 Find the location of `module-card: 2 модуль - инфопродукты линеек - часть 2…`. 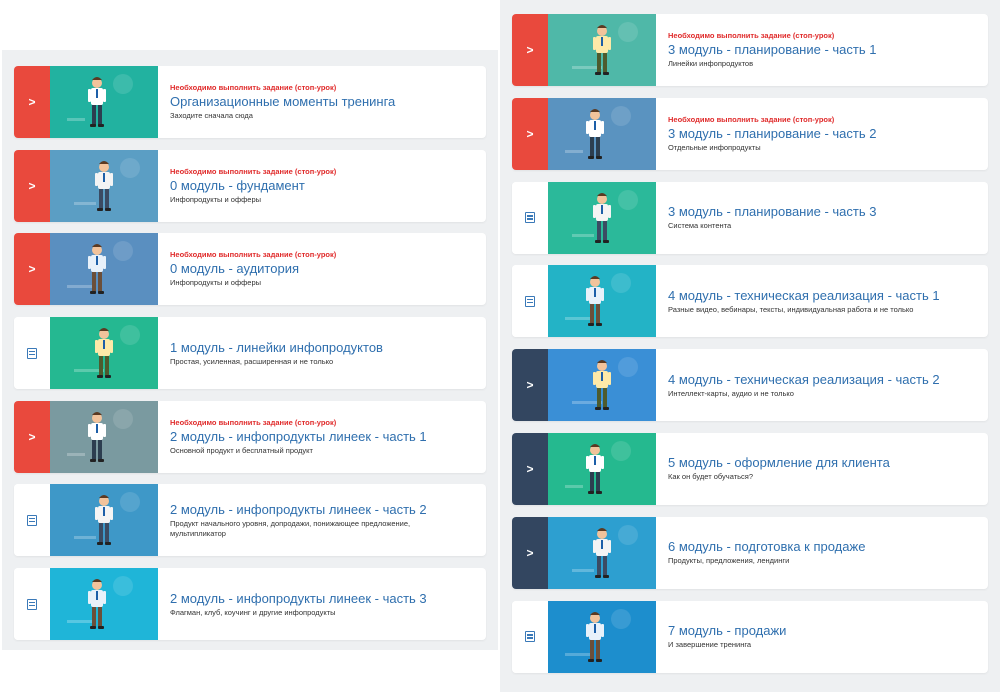

module-card: 2 модуль - инфопродукты линеек - часть 2… is located at coordinates (250, 520).